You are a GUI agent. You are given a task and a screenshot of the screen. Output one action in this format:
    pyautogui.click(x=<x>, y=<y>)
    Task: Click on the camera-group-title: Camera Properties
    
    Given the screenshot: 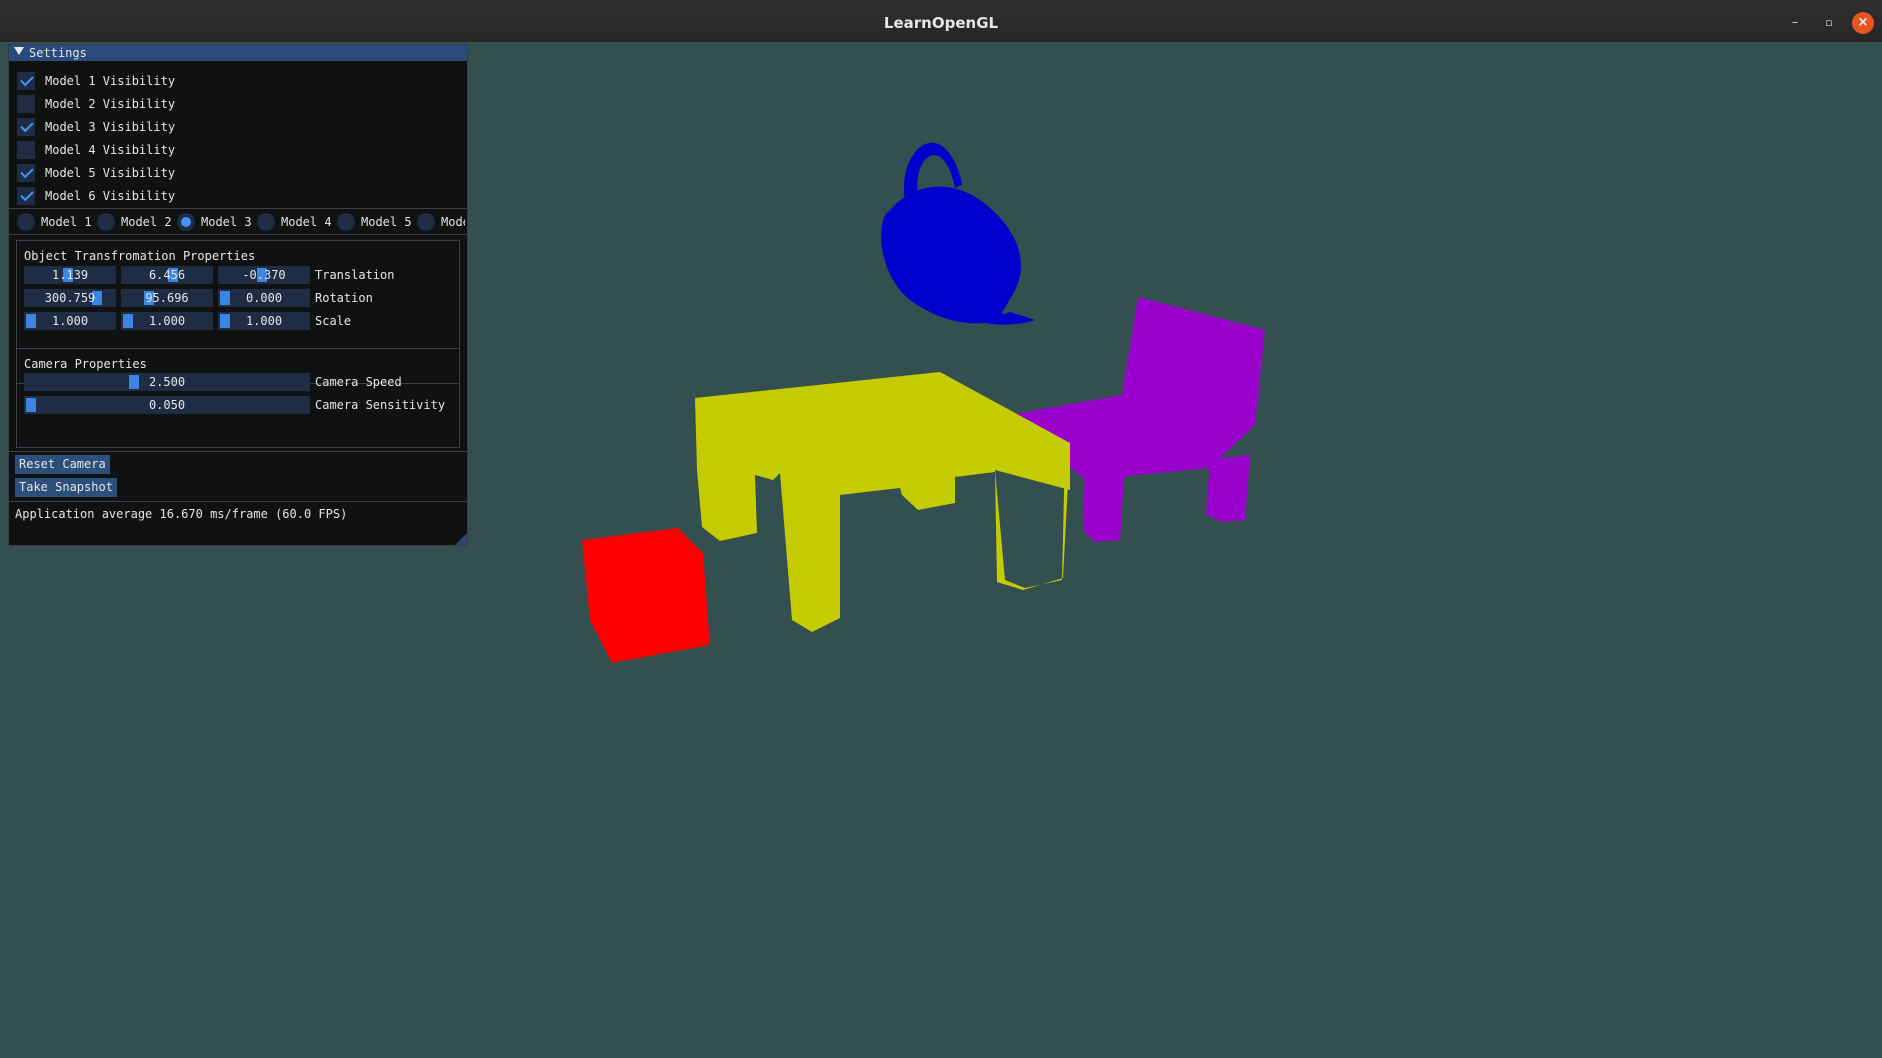 What is the action you would take?
    pyautogui.click(x=85, y=364)
    